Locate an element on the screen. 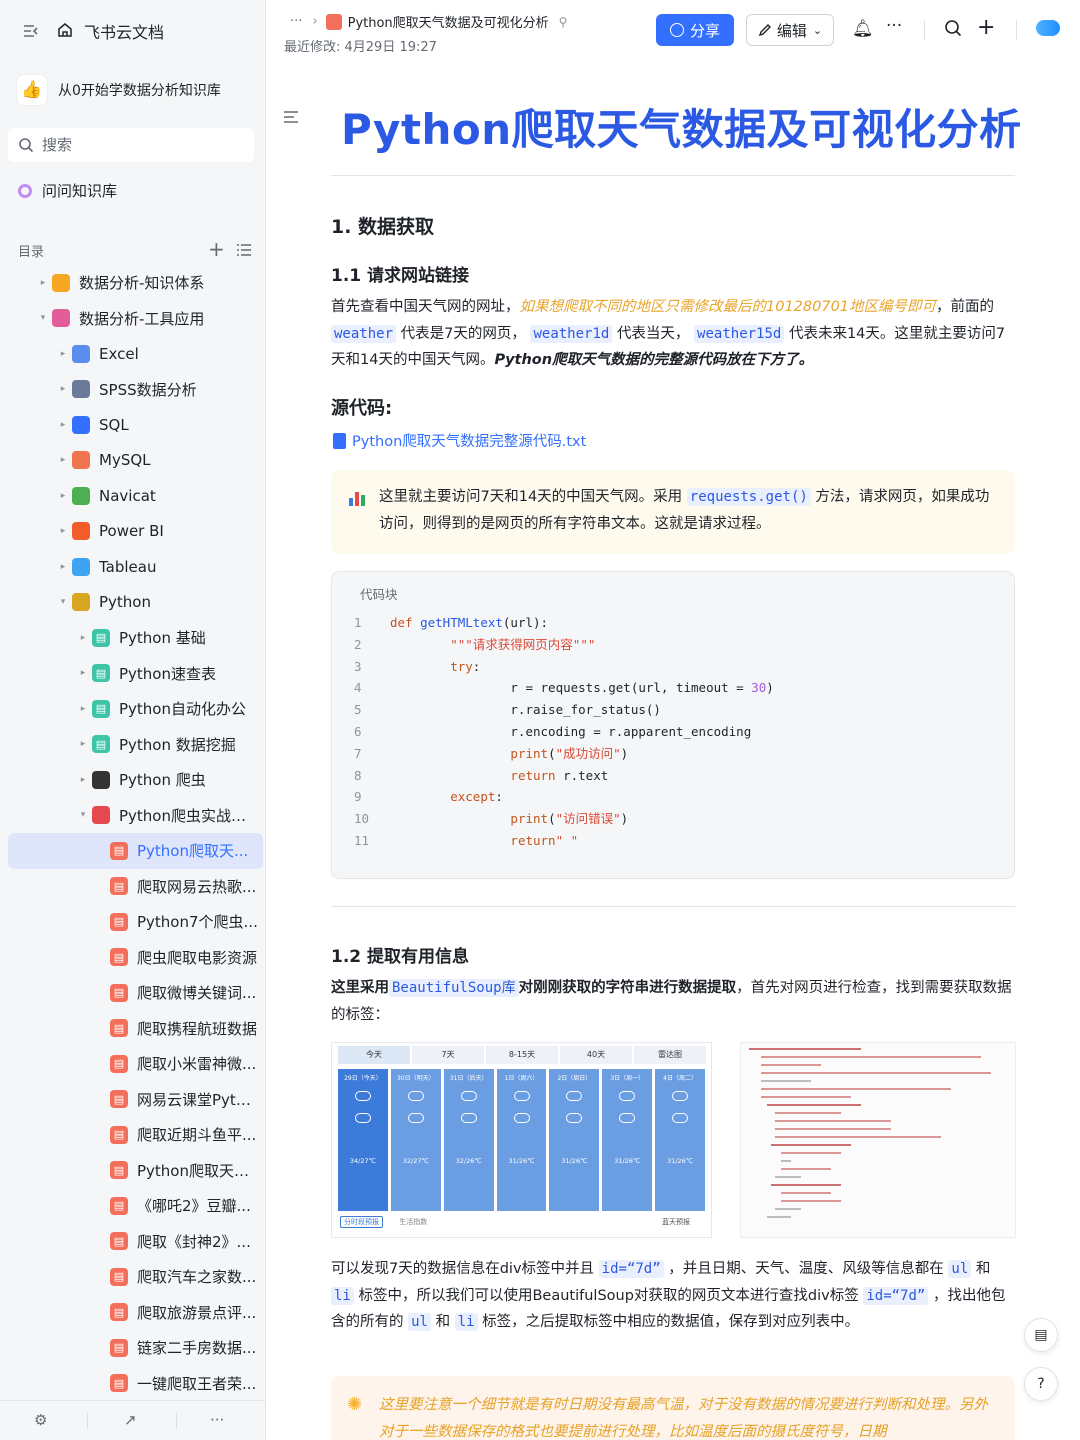 The image size is (1080, 1440). code-token: getHTMLtext is located at coordinates (461, 622).